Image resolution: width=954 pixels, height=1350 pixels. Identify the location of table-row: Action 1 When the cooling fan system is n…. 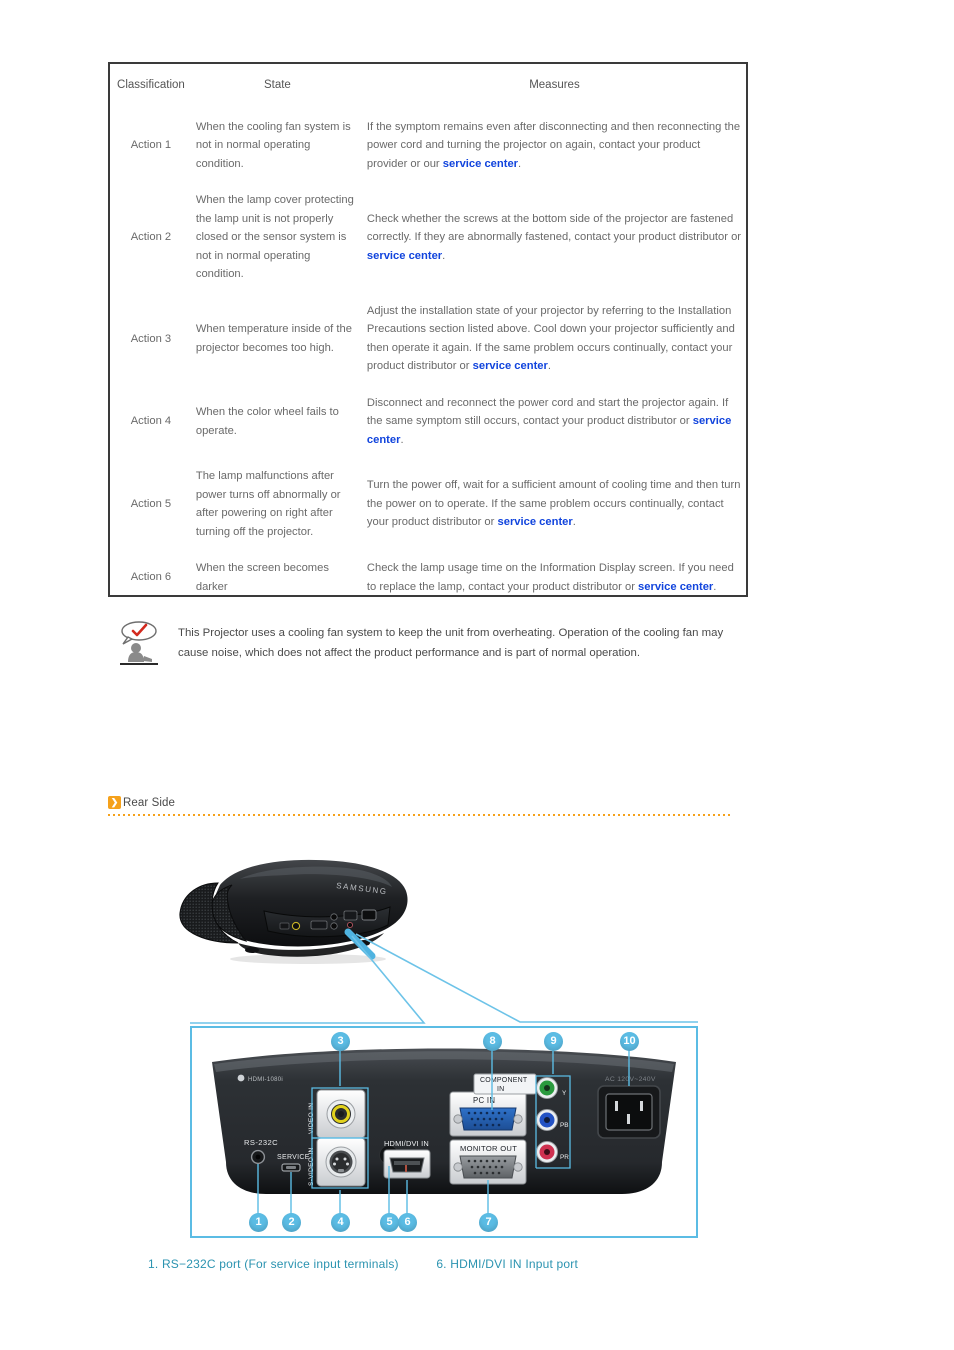
(428, 145).